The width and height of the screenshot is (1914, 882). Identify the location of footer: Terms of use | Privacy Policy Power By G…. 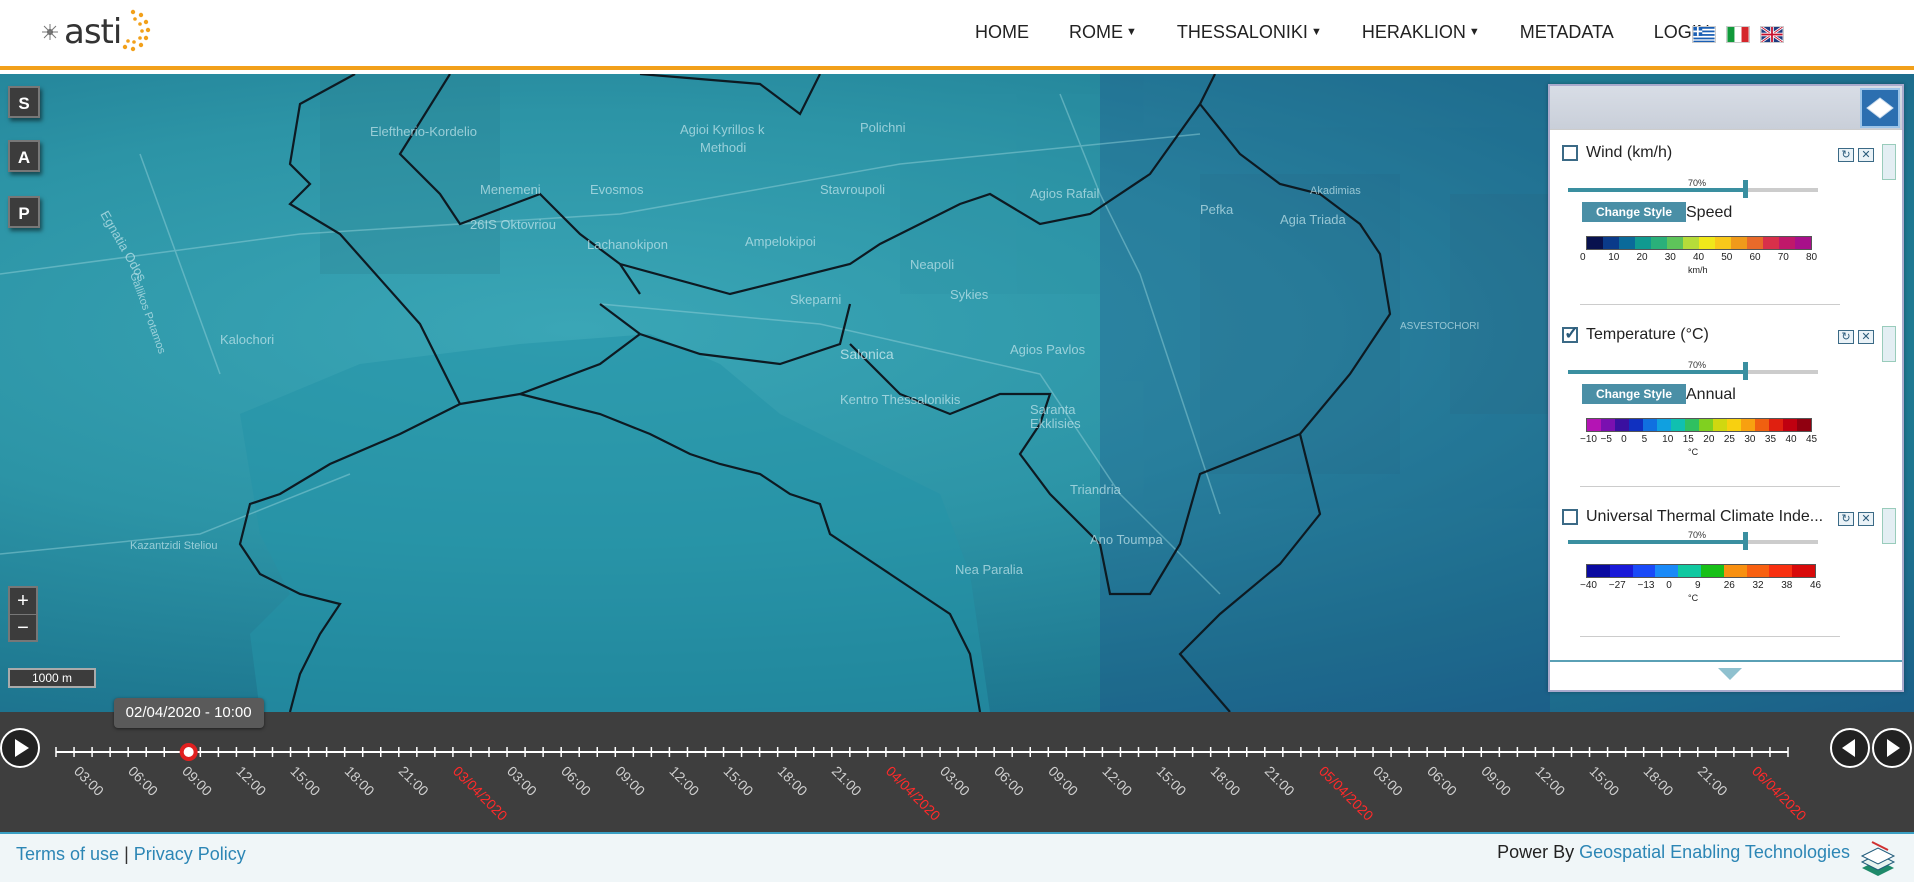
(957, 857).